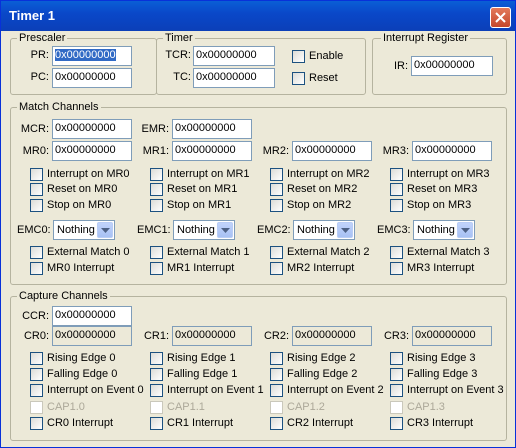 Image resolution: width=516 pixels, height=448 pixels. I want to click on cr1-field: 0x00000000, so click(212, 336).